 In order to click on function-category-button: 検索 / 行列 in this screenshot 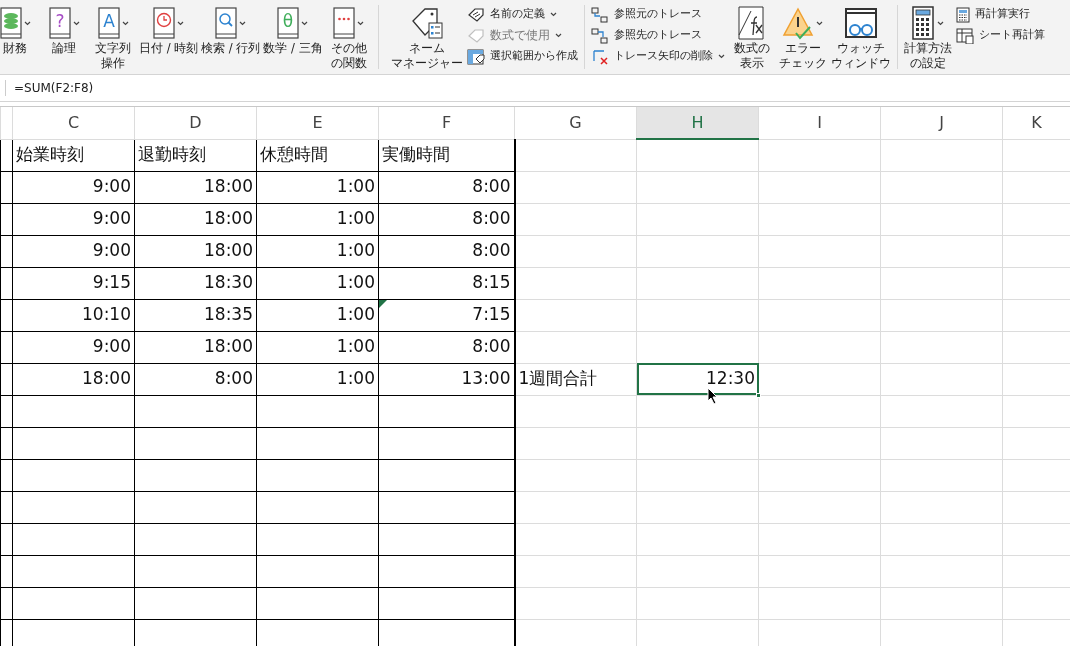, I will do `click(231, 30)`.